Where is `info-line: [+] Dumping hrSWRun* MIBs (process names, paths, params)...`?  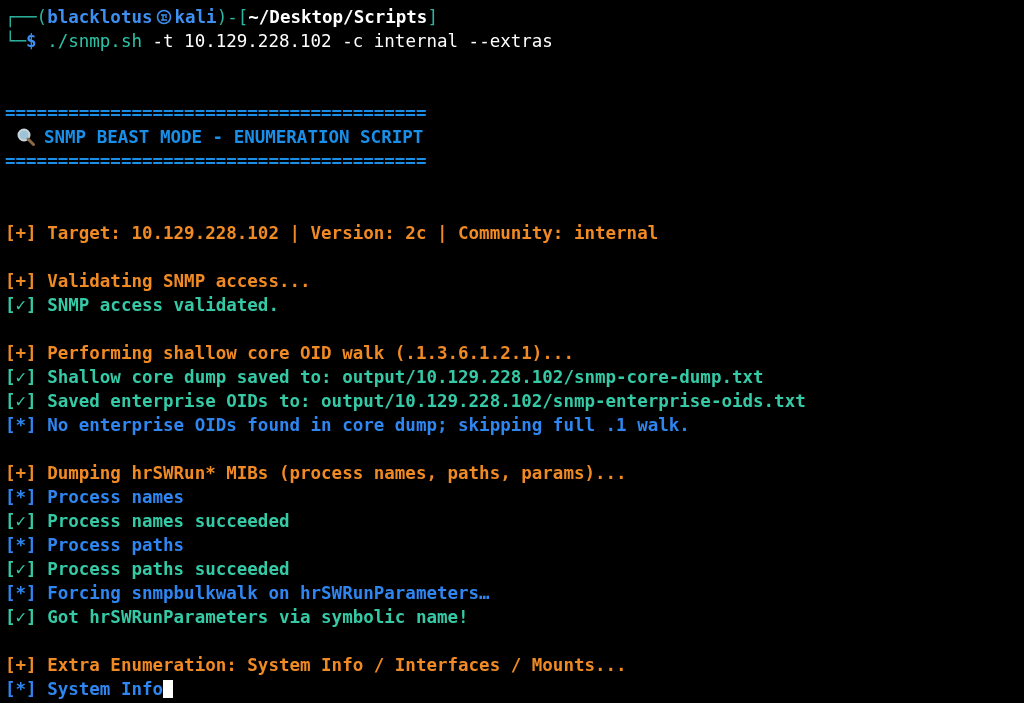
info-line: [+] Dumping hrSWRun* MIBs (process names, paths, params)... is located at coordinates (316, 473).